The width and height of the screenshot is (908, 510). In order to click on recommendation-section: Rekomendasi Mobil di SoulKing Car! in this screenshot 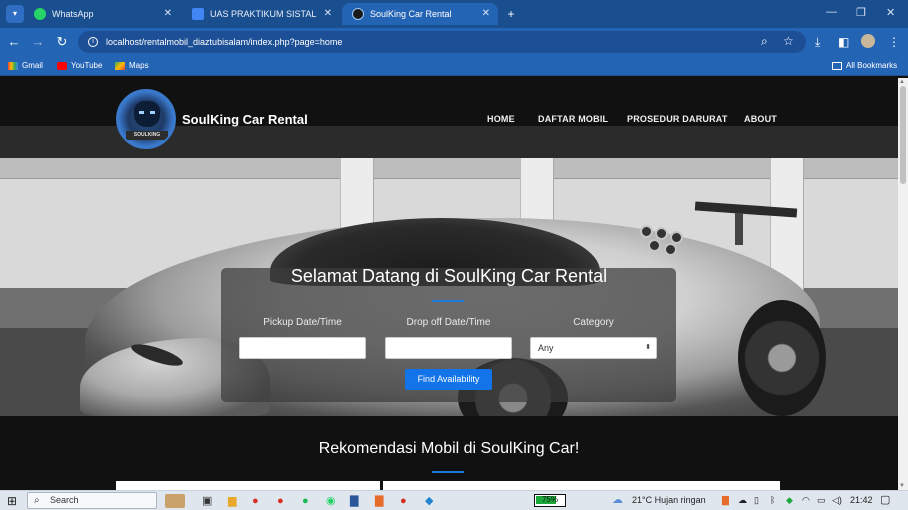, I will do `click(449, 453)`.